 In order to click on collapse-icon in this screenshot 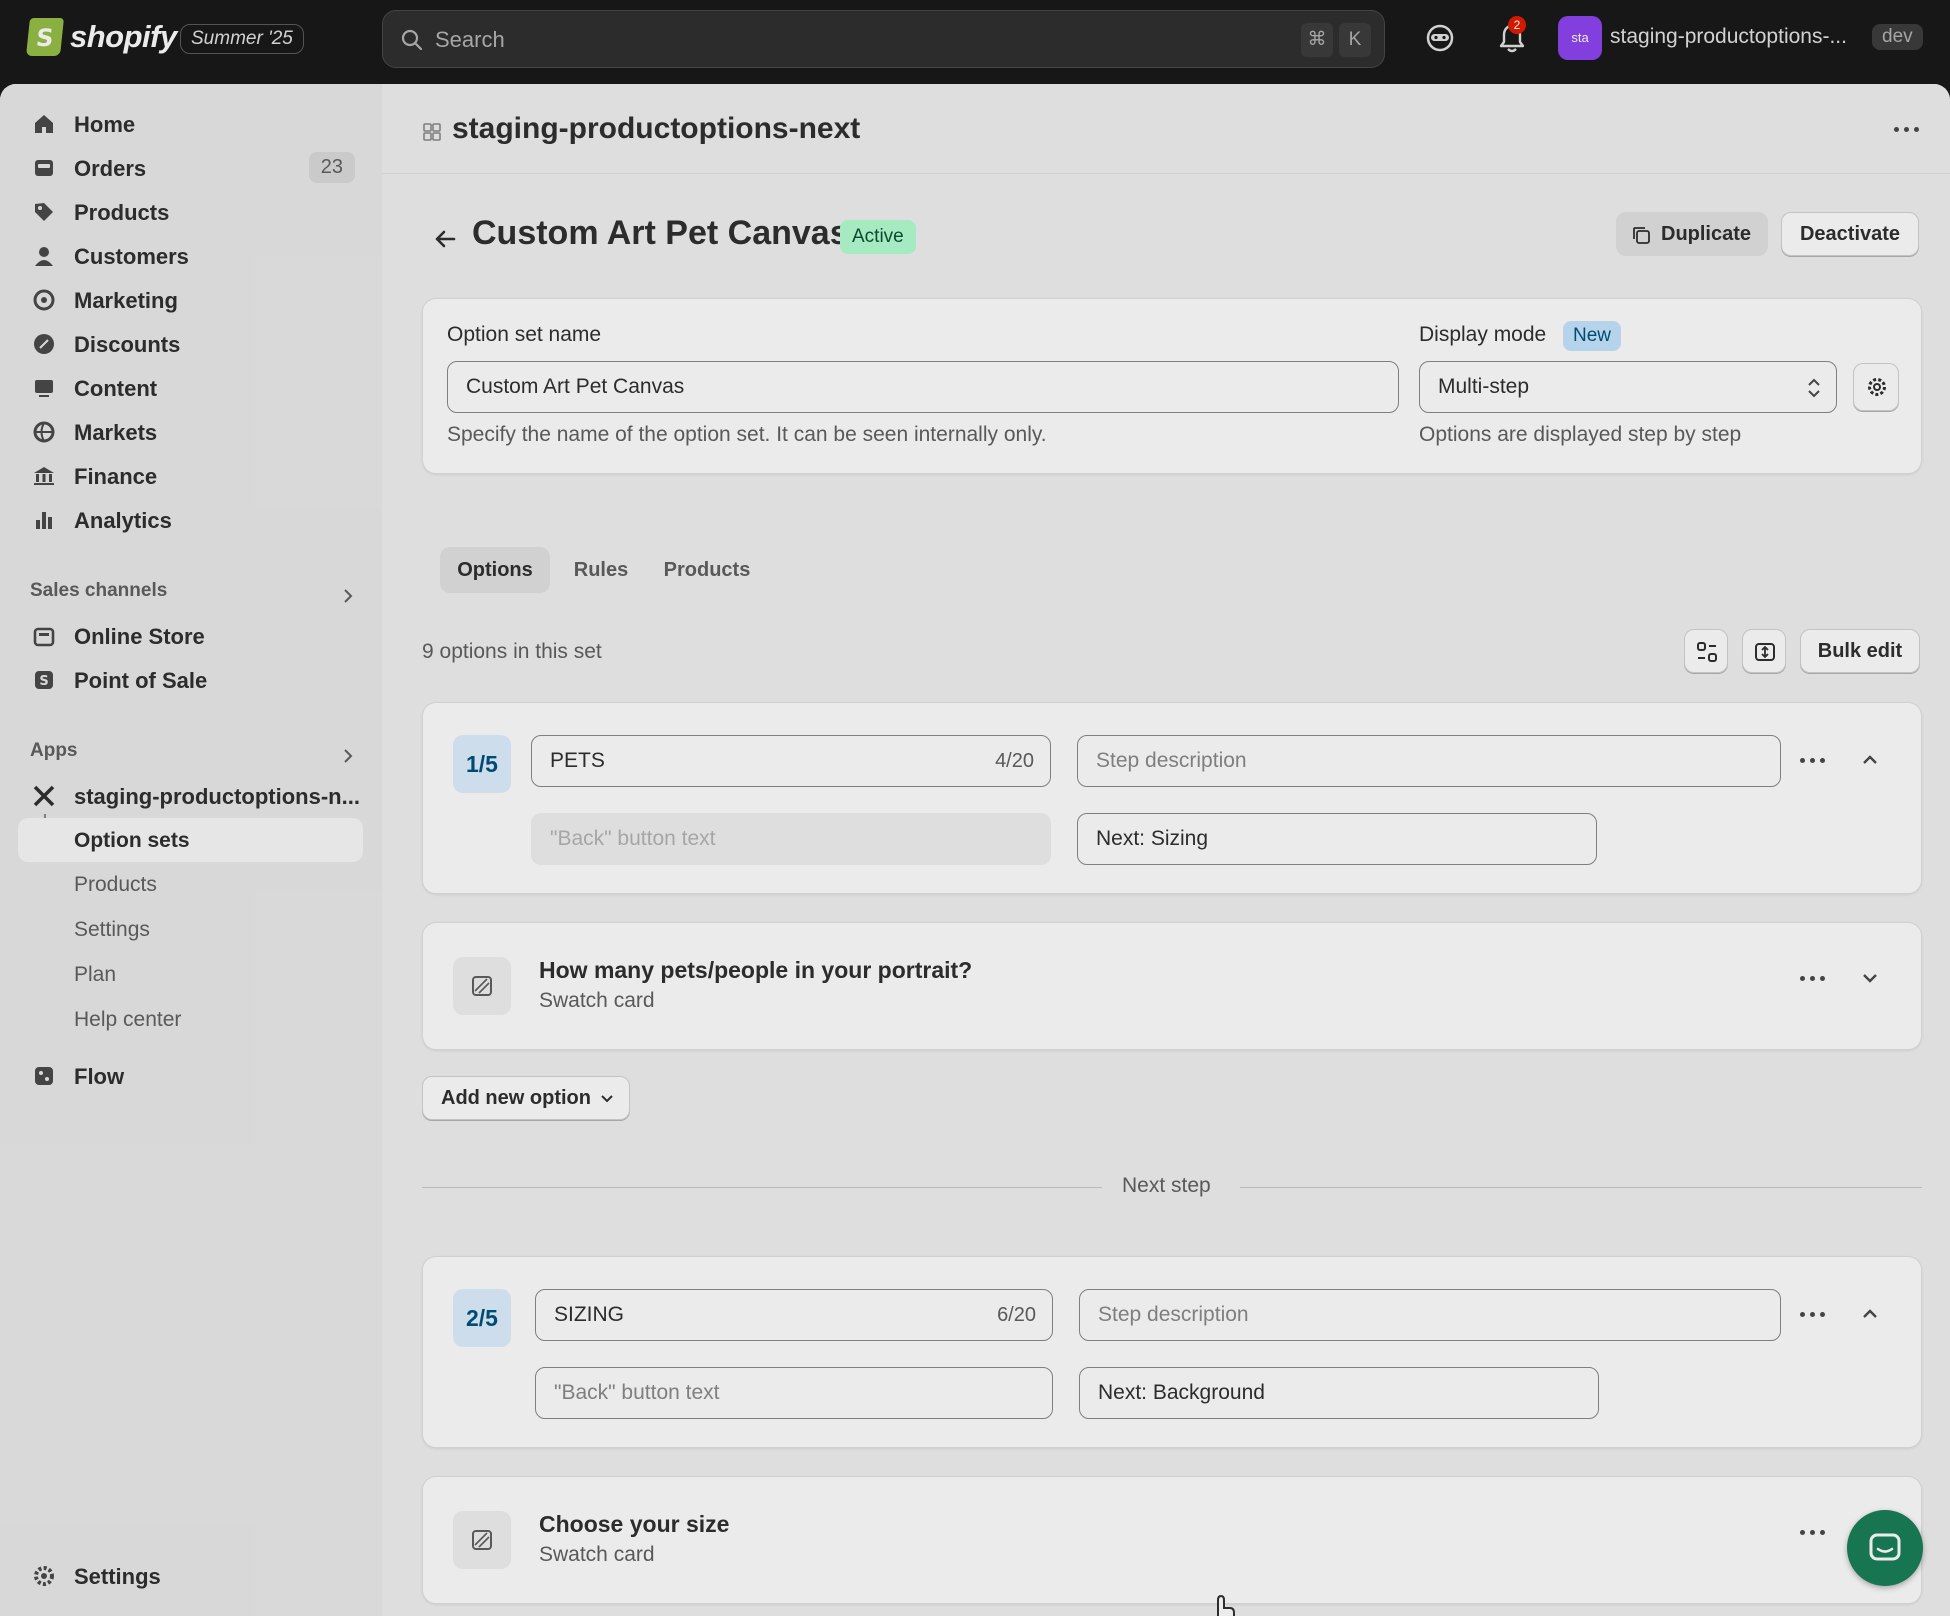, I will do `click(1707, 652)`.